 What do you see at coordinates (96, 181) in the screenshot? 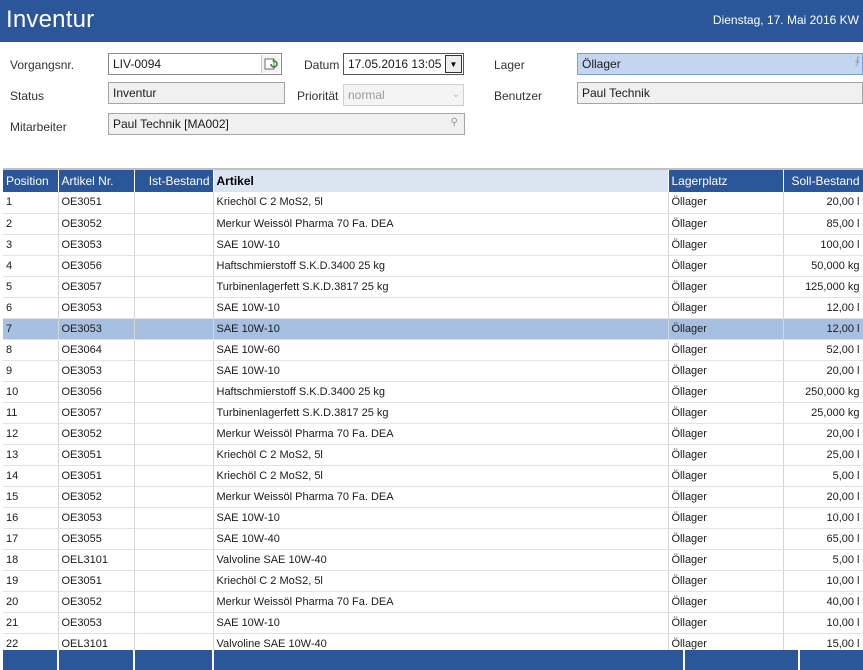
I see `col-header-artikel-nr: Artikel Nr.` at bounding box center [96, 181].